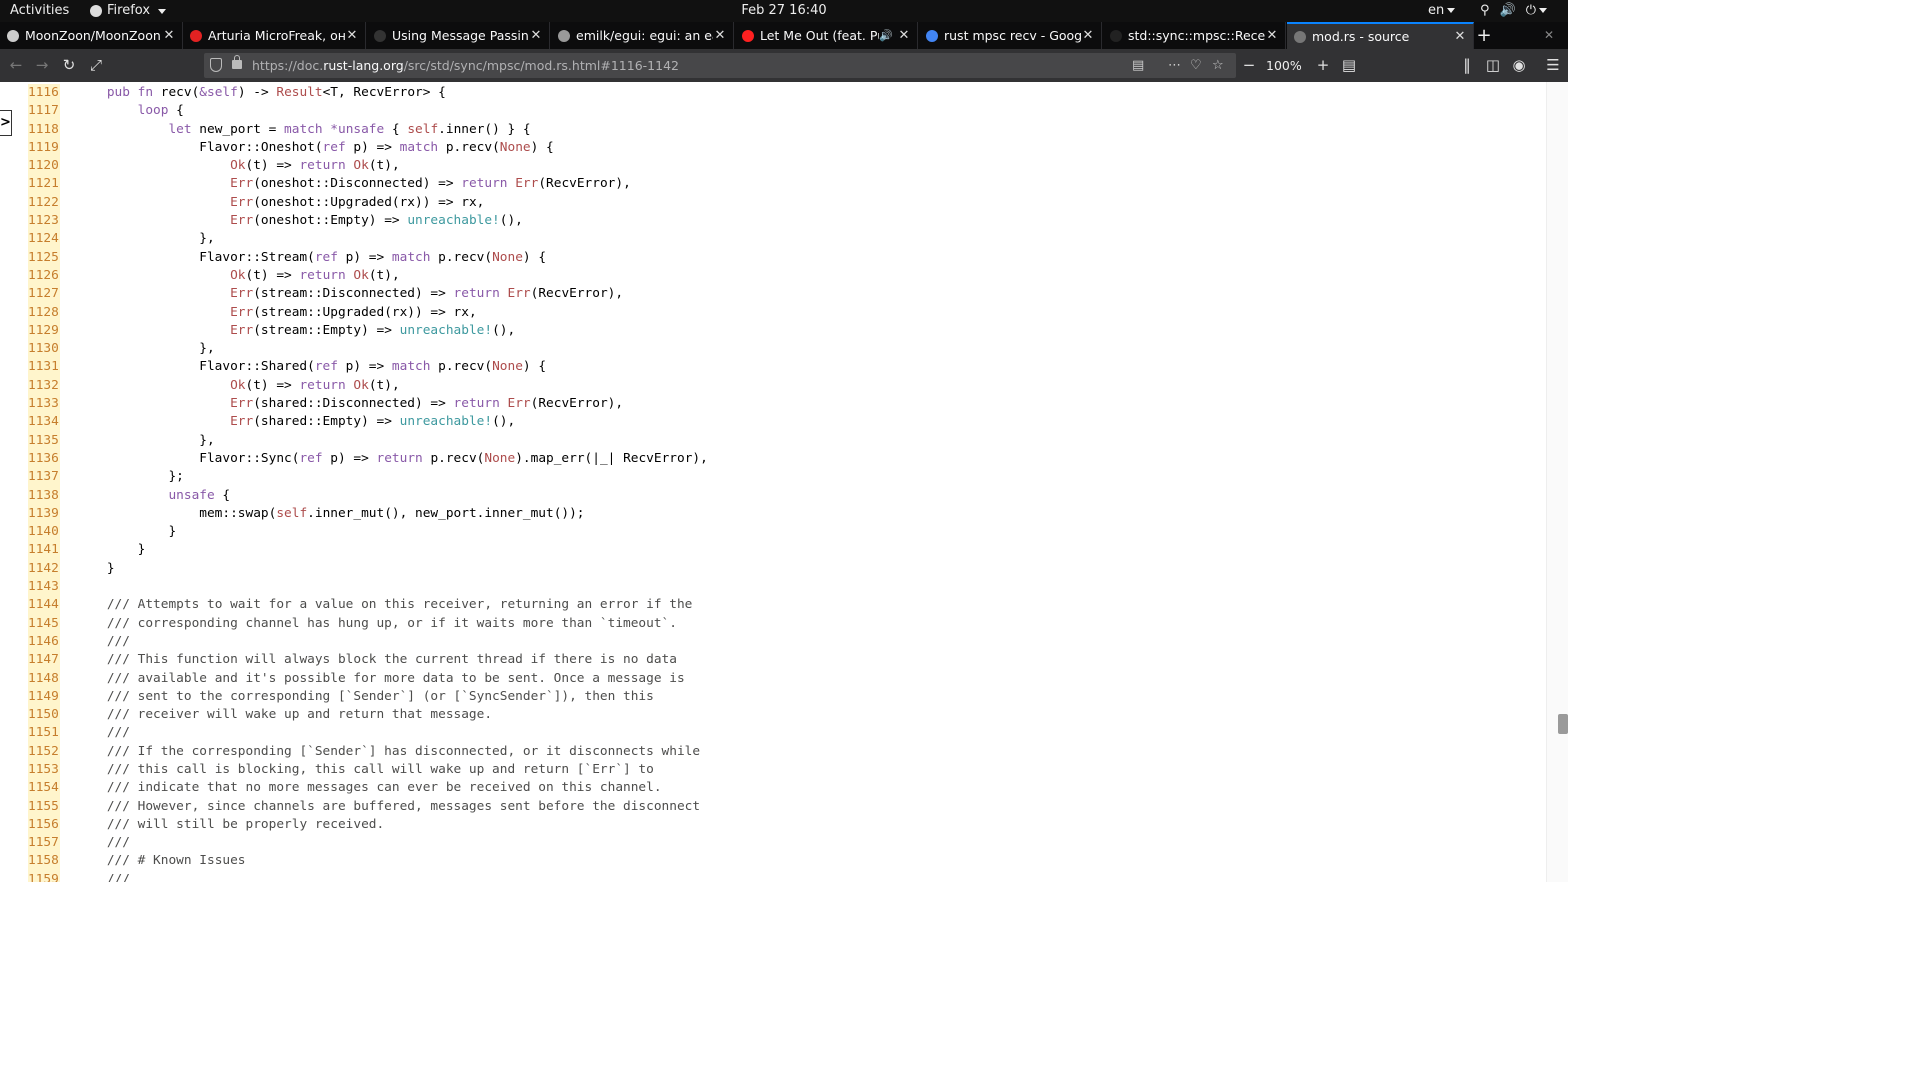  I want to click on reload-icon: ↻, so click(69, 65).